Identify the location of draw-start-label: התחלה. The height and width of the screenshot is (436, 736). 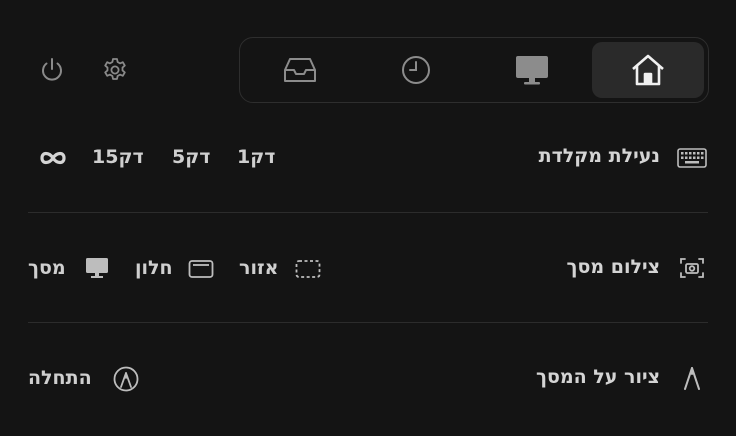
(60, 378).